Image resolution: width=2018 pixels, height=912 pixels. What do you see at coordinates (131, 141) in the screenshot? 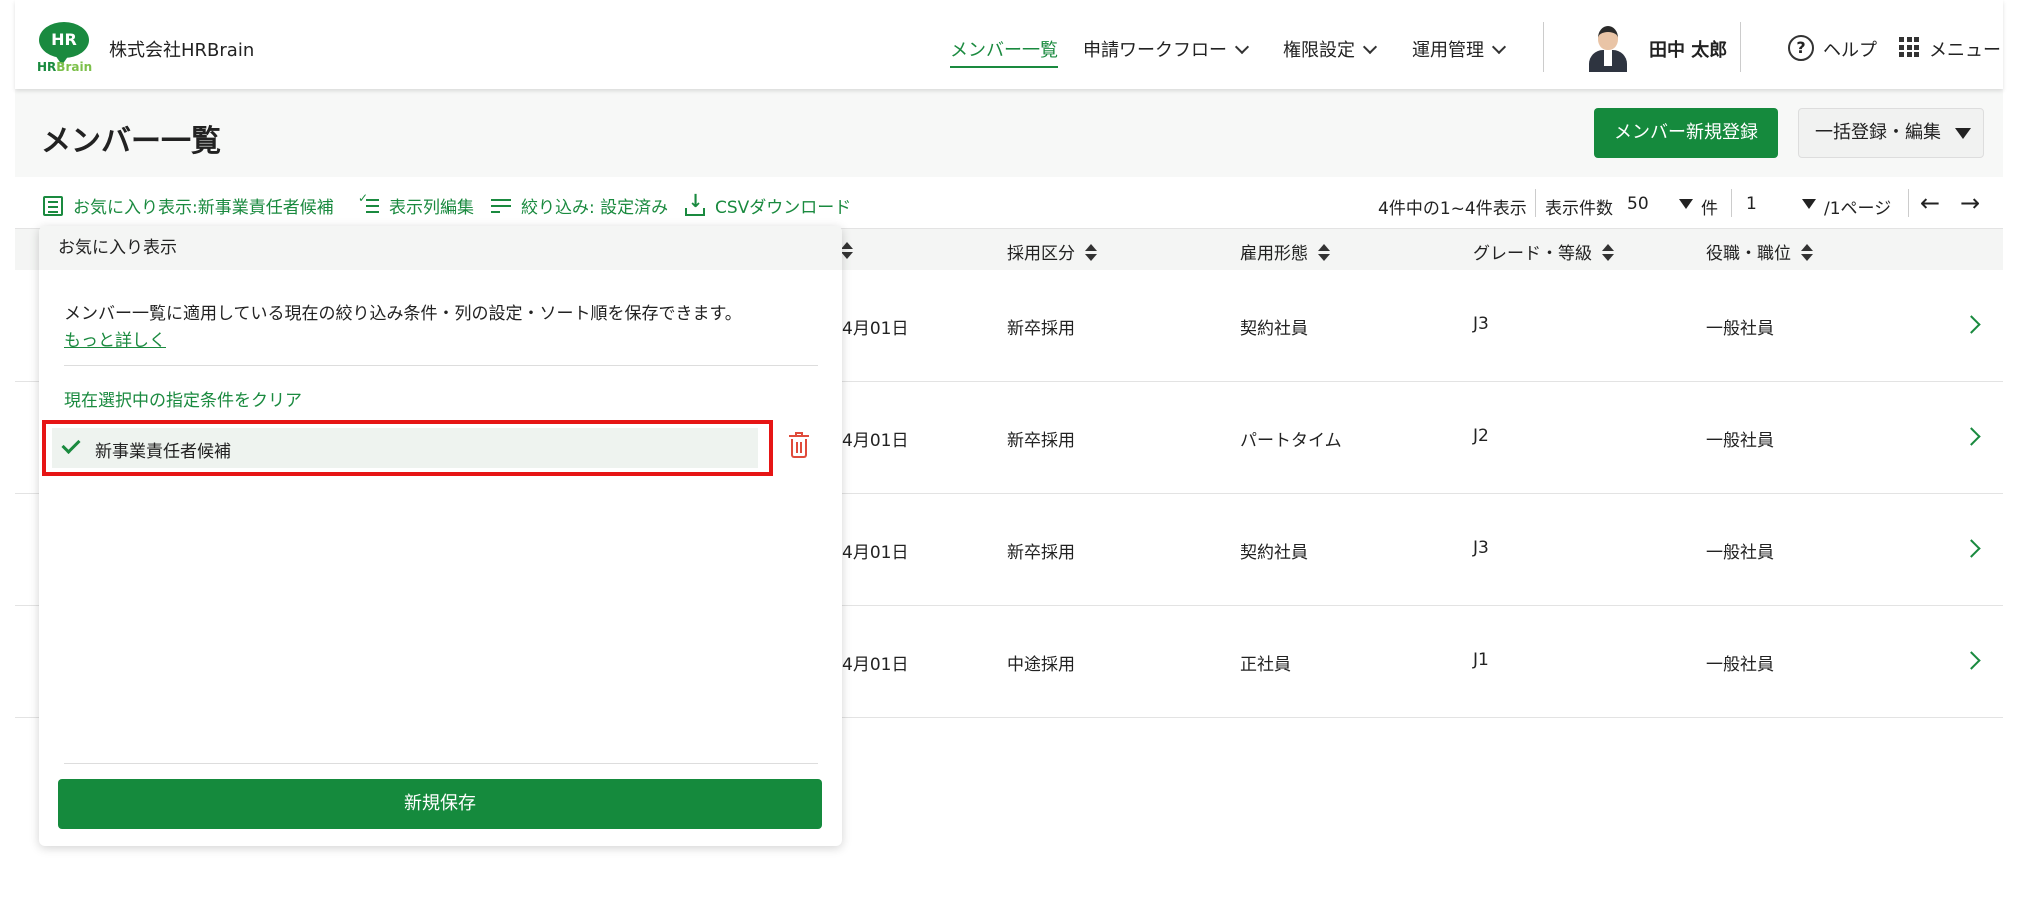
I see `page-title: メンバー一覧` at bounding box center [131, 141].